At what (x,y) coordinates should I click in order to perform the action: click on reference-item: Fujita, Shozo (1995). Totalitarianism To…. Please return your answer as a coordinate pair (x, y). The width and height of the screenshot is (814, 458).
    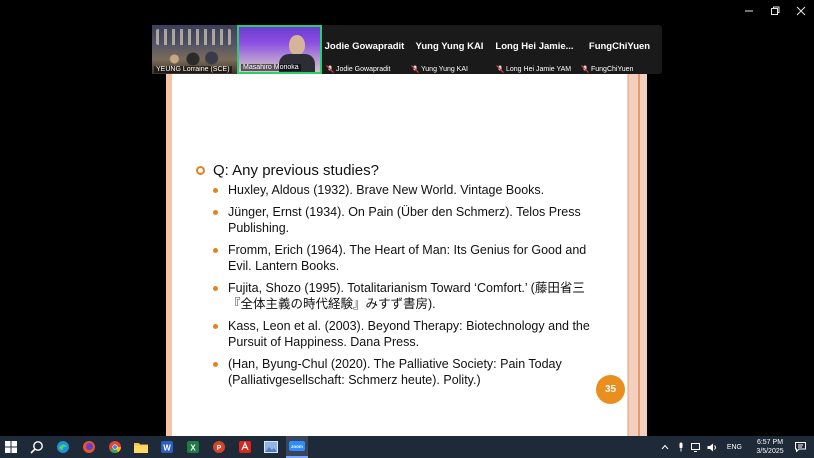
    Looking at the image, I should click on (403, 296).